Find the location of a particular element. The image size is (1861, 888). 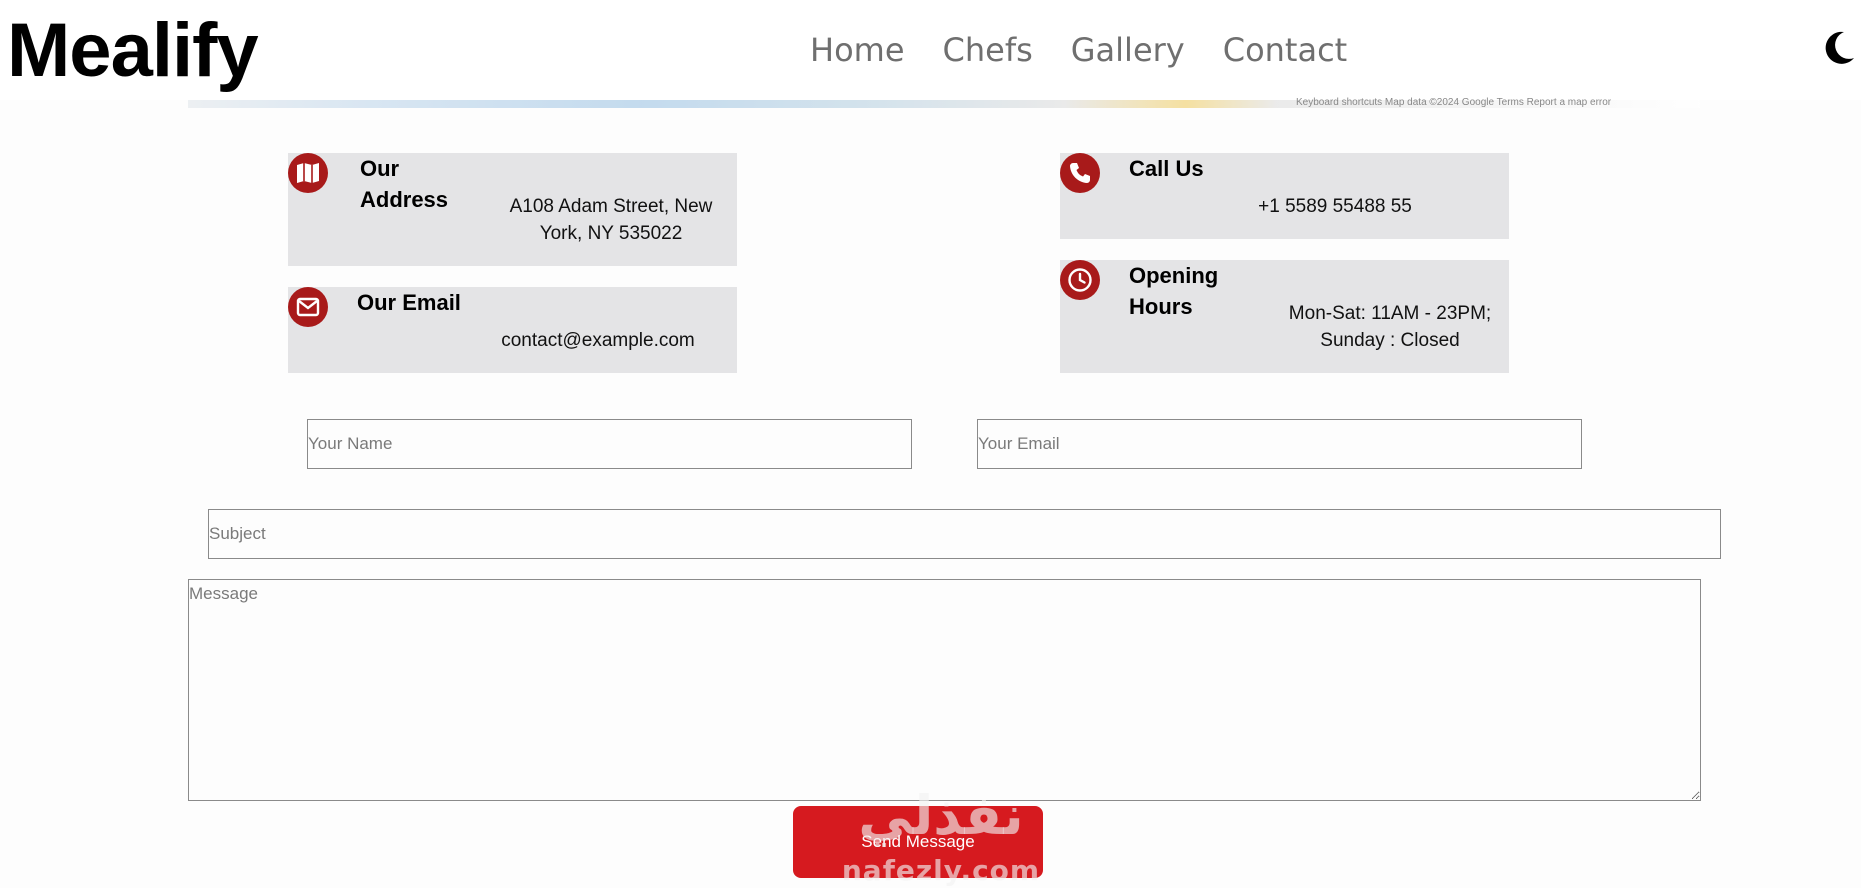

info-box-email: Our Email contact@example.com is located at coordinates (512, 330).